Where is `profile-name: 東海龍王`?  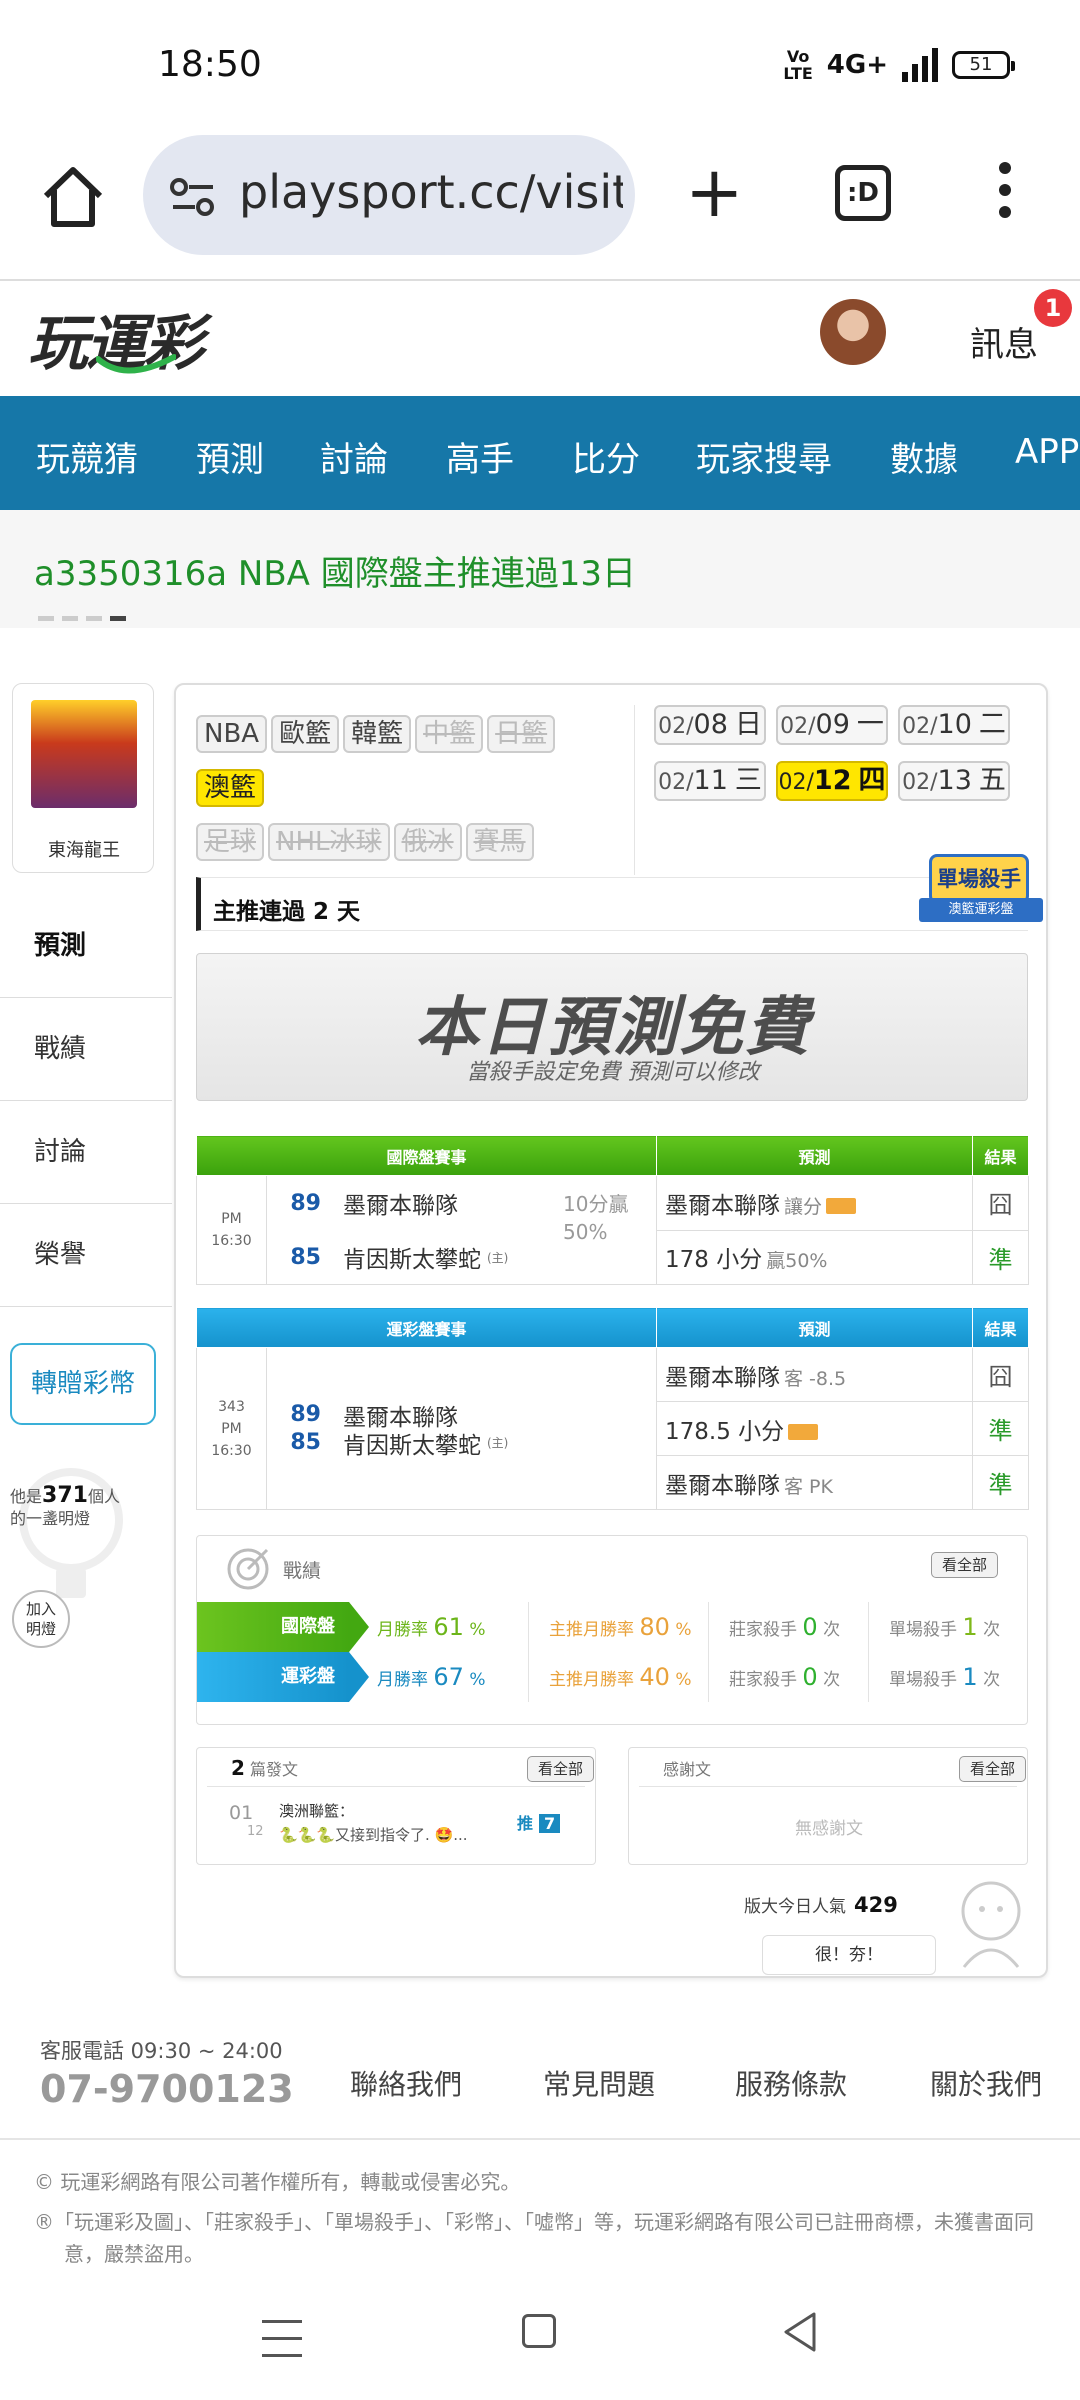
profile-name: 東海龍王 is located at coordinates (84, 849).